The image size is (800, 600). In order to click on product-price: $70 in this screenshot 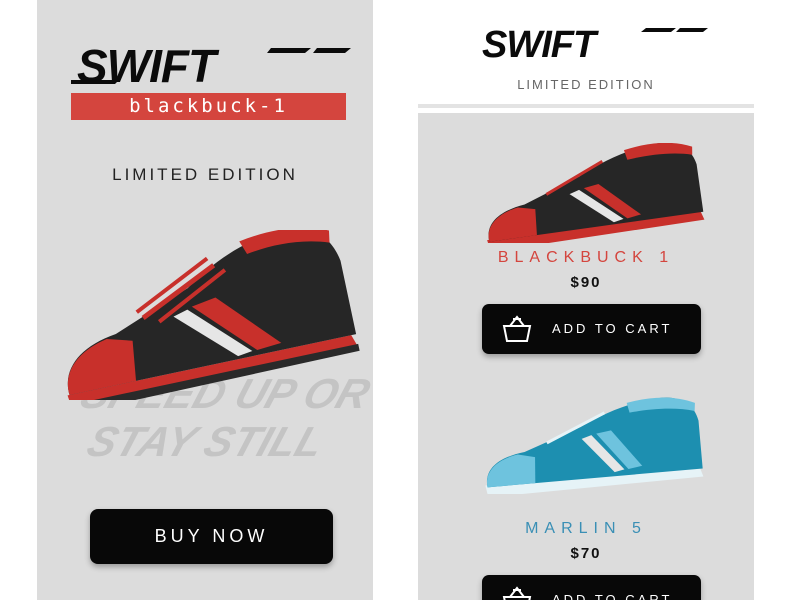, I will do `click(586, 553)`.